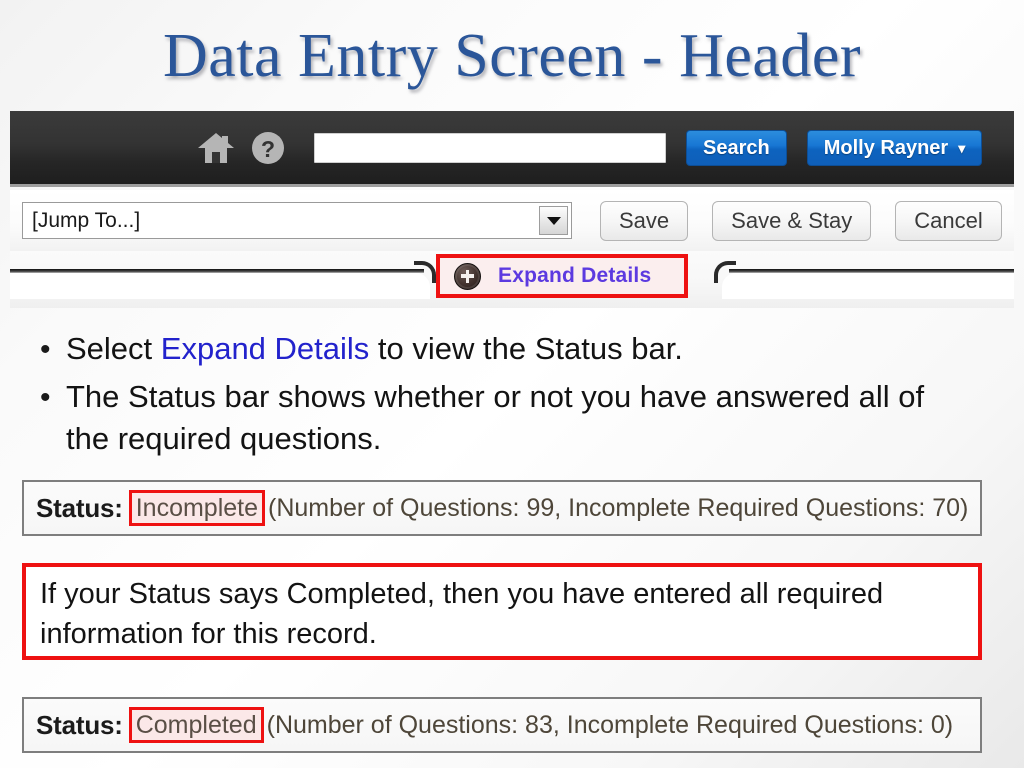  What do you see at coordinates (575, 275) in the screenshot?
I see `expand-details-label: Expand Details` at bounding box center [575, 275].